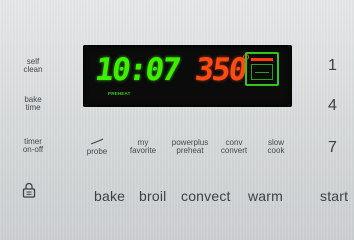 This screenshot has height=240, width=354. What do you see at coordinates (332, 148) in the screenshot?
I see `key-7-button: 7` at bounding box center [332, 148].